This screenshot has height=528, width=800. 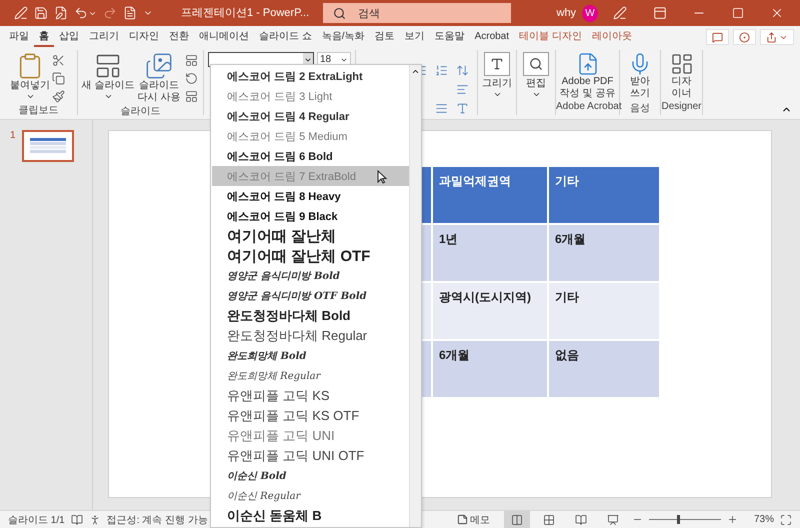 What do you see at coordinates (310, 496) in the screenshot?
I see `font-option: 이순신 Regular` at bounding box center [310, 496].